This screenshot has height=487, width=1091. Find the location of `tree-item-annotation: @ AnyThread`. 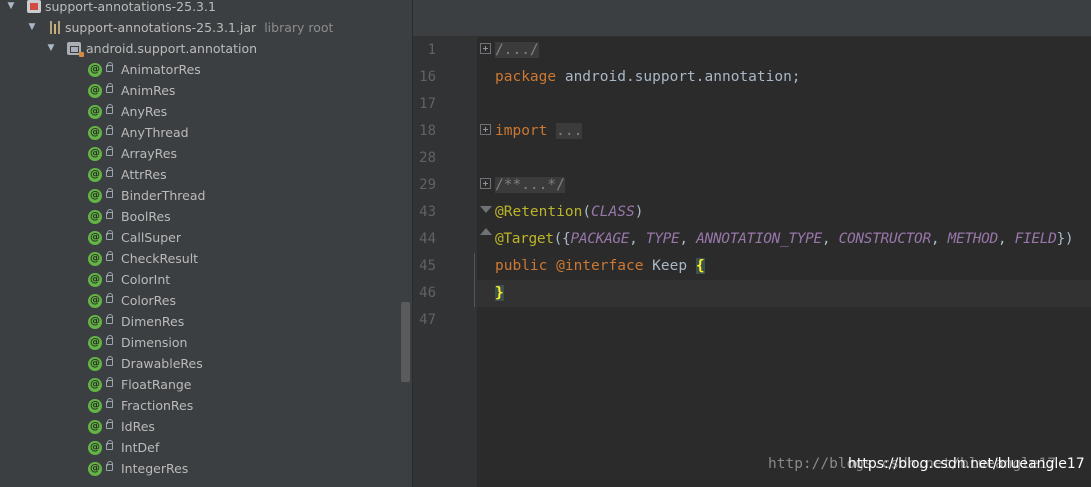

tree-item-annotation: @ AnyThread is located at coordinates (206, 132).